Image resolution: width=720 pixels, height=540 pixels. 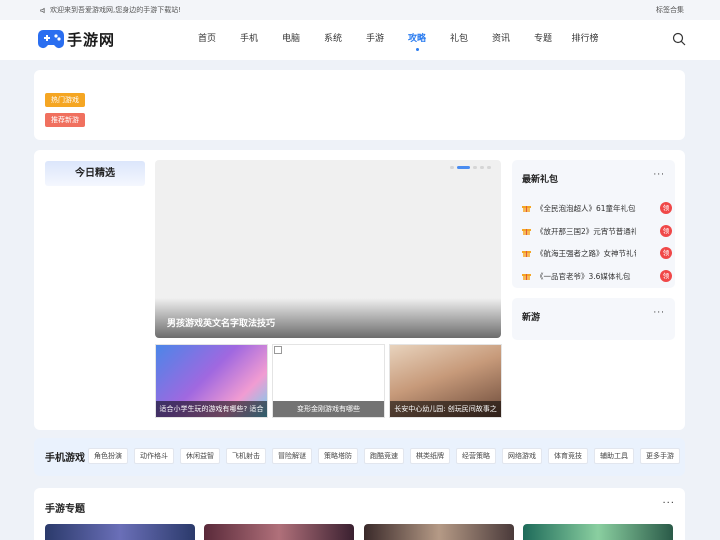 I want to click on gift-name: 《一品官老爷》3.6媒体礼包, so click(x=583, y=276).